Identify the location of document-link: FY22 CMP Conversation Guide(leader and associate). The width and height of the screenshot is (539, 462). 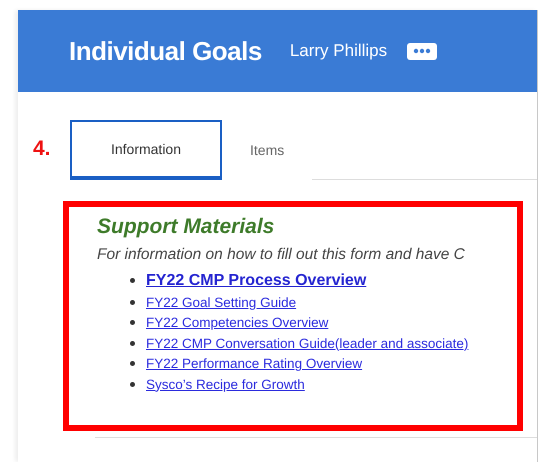
(307, 343).